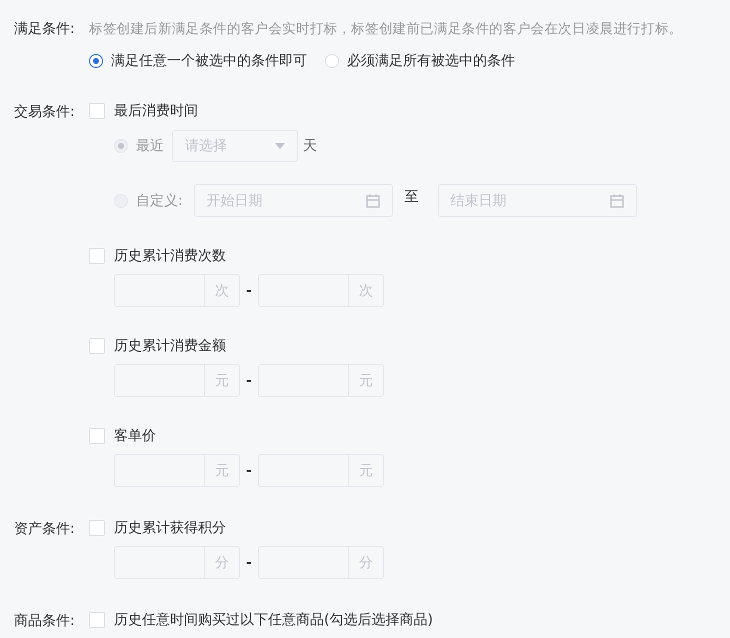 Image resolution: width=730 pixels, height=638 pixels. Describe the element at coordinates (45, 29) in the screenshot. I see `field-label: 满足条件:` at that location.